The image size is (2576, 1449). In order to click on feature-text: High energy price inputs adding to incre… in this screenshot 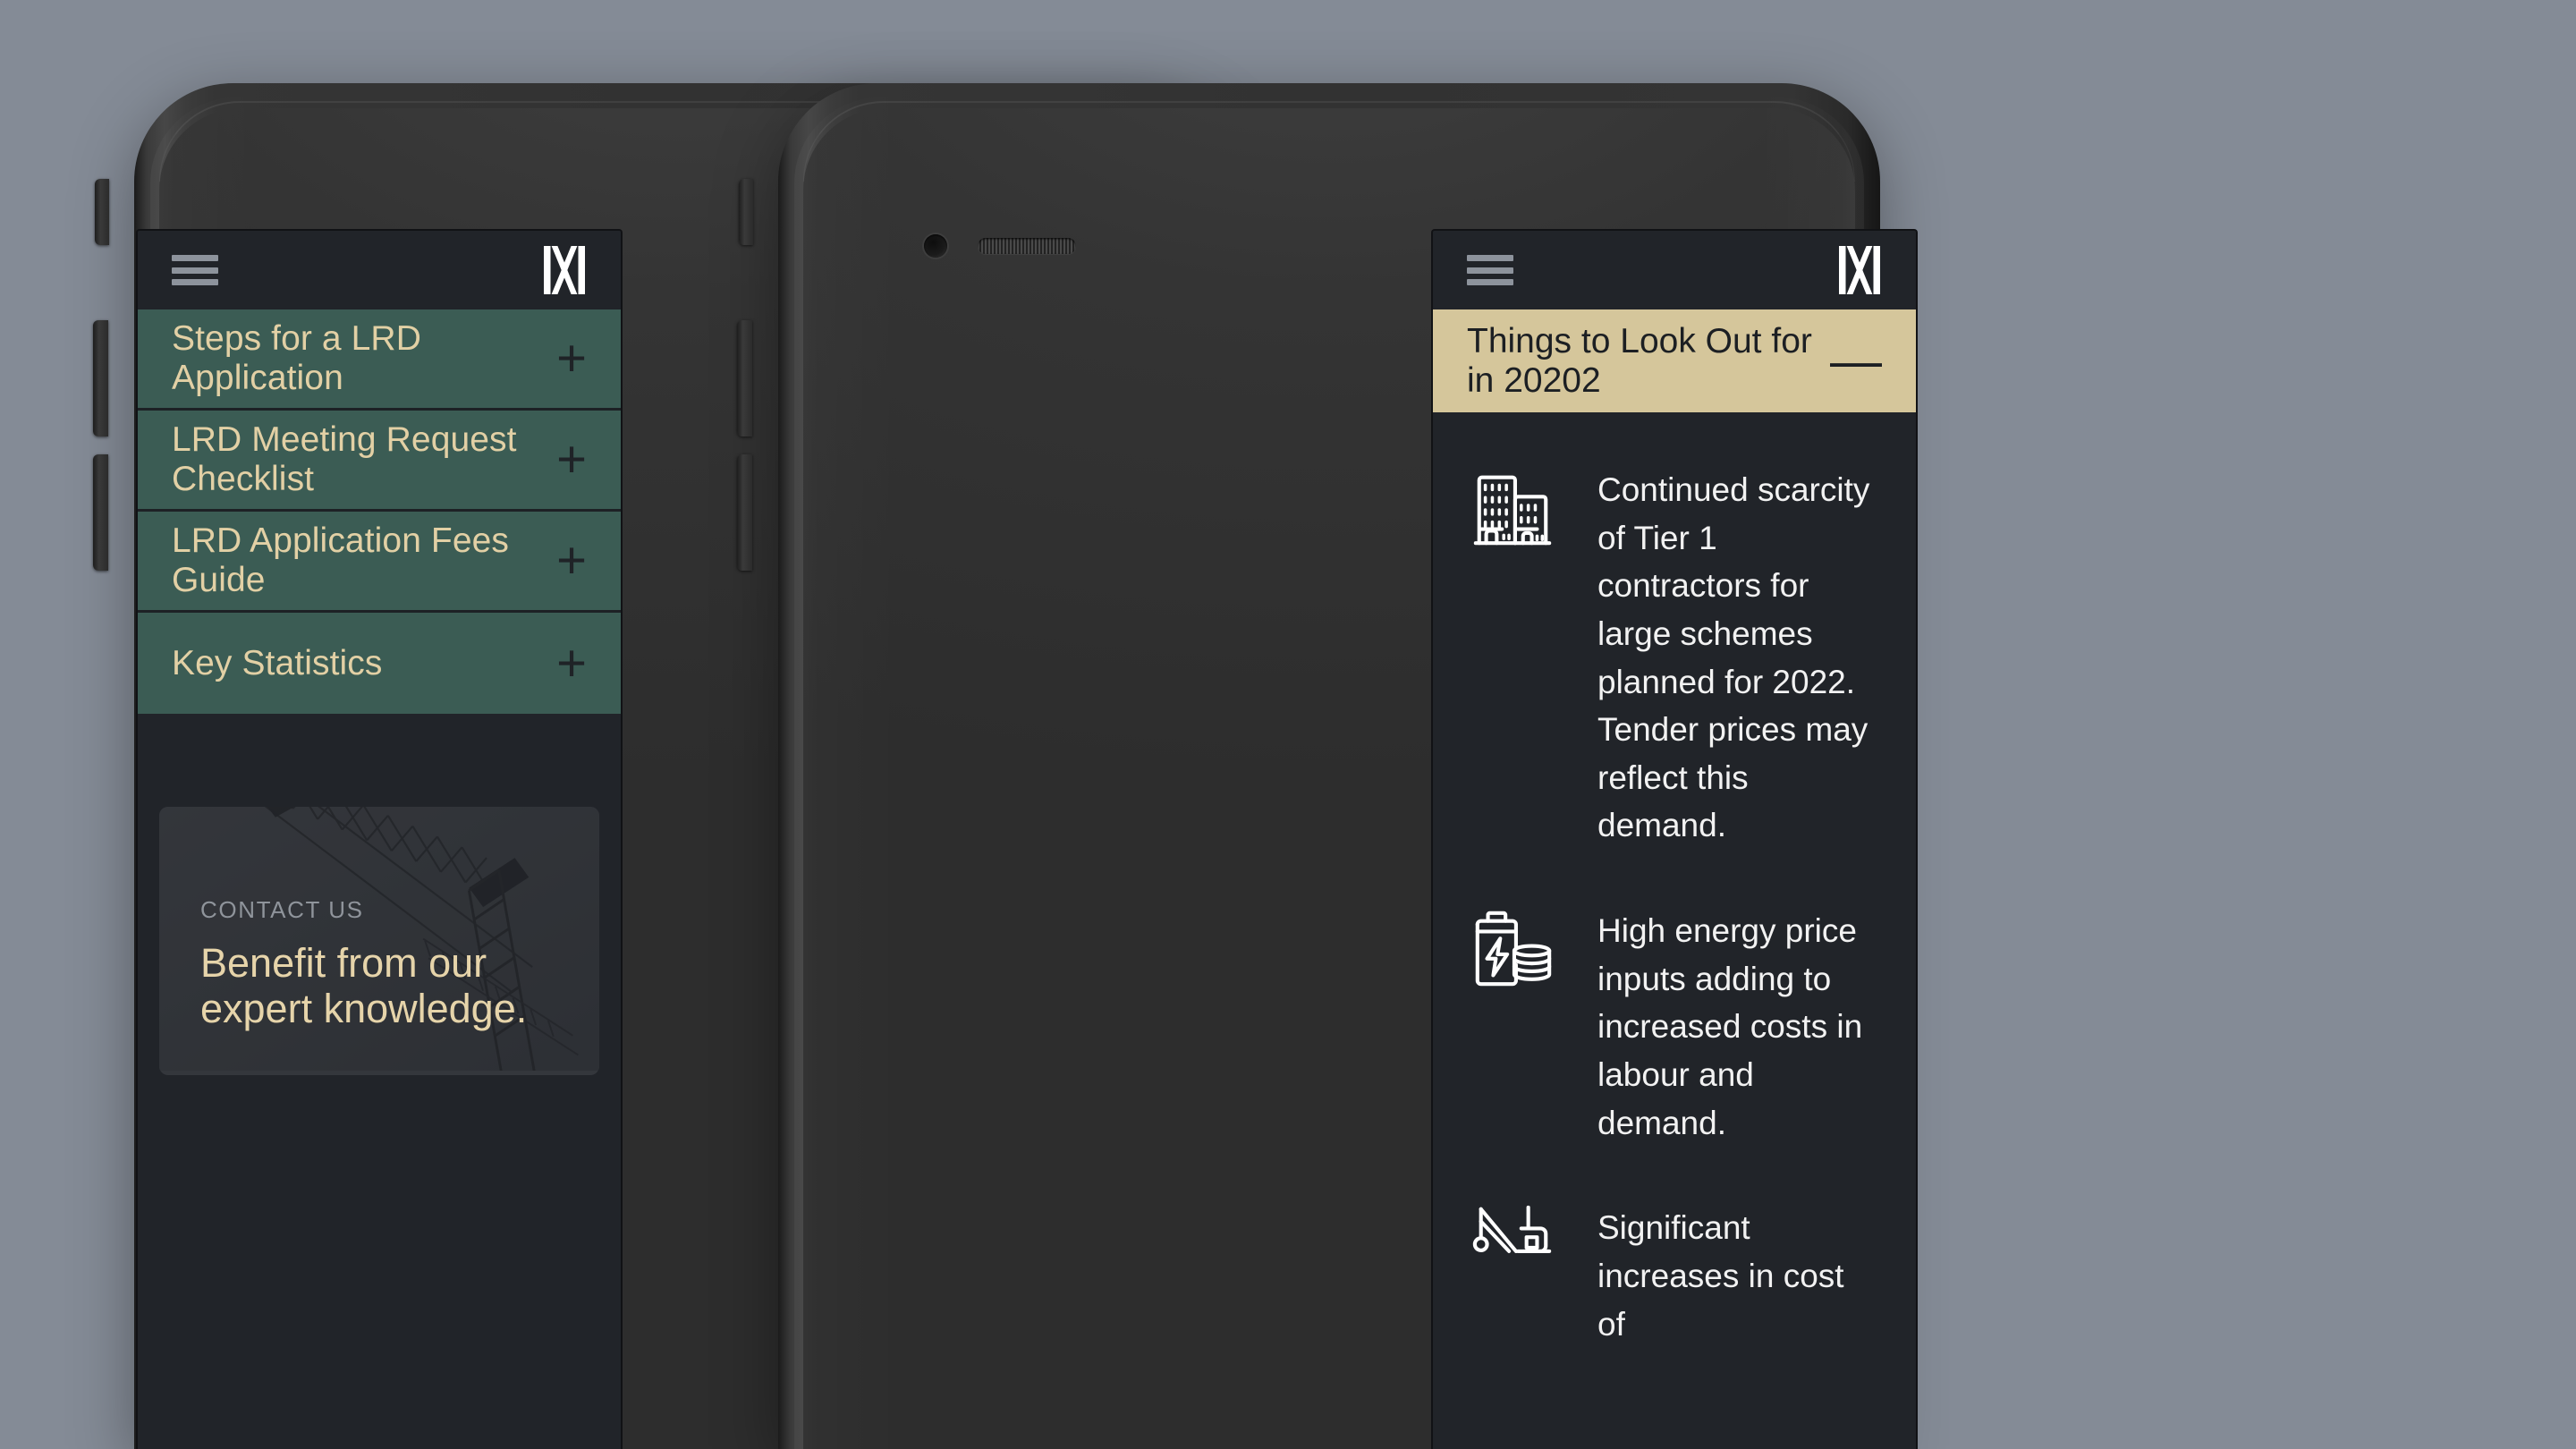, I will do `click(1730, 1026)`.